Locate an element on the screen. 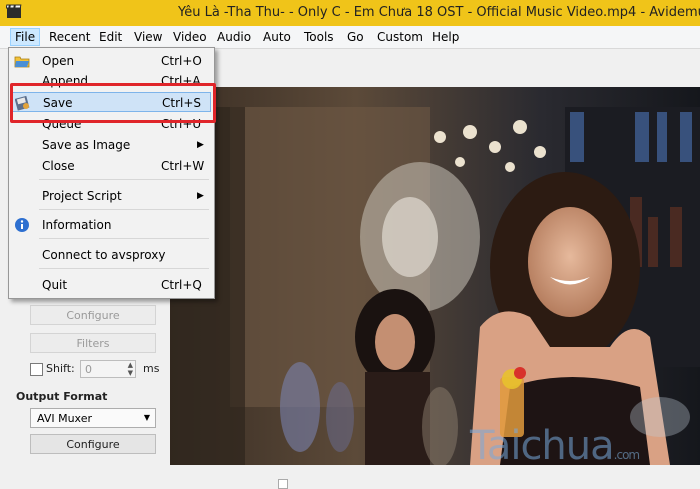  avidemux-app-icon is located at coordinates (13, 12).